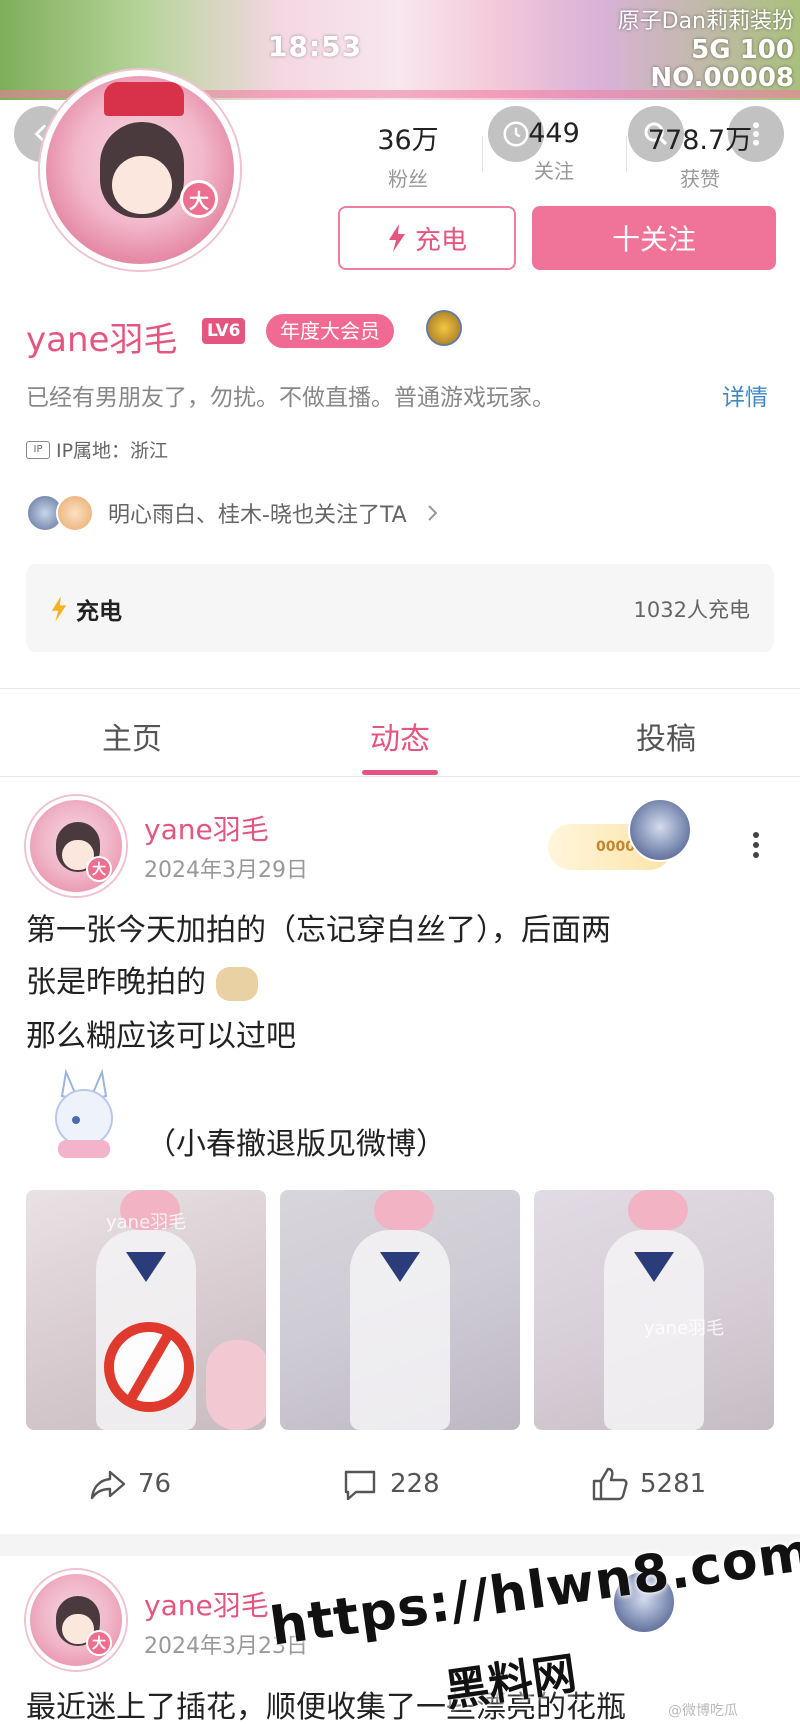 The width and height of the screenshot is (800, 1724). I want to click on charge-button: 充电, so click(427, 238).